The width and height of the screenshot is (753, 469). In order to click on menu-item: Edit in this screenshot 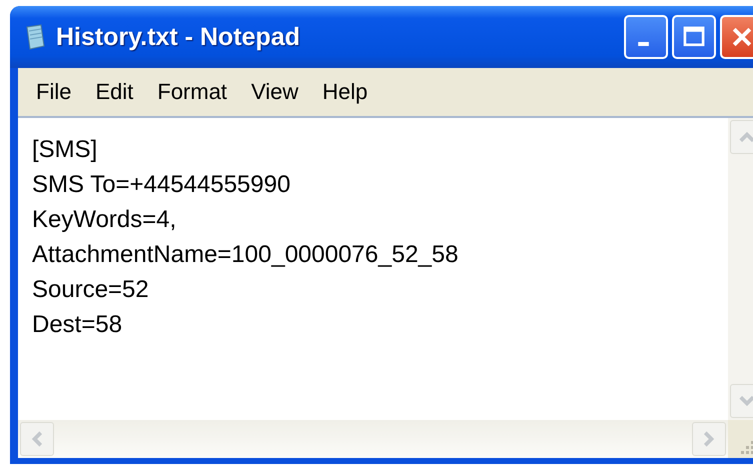, I will do `click(114, 92)`.